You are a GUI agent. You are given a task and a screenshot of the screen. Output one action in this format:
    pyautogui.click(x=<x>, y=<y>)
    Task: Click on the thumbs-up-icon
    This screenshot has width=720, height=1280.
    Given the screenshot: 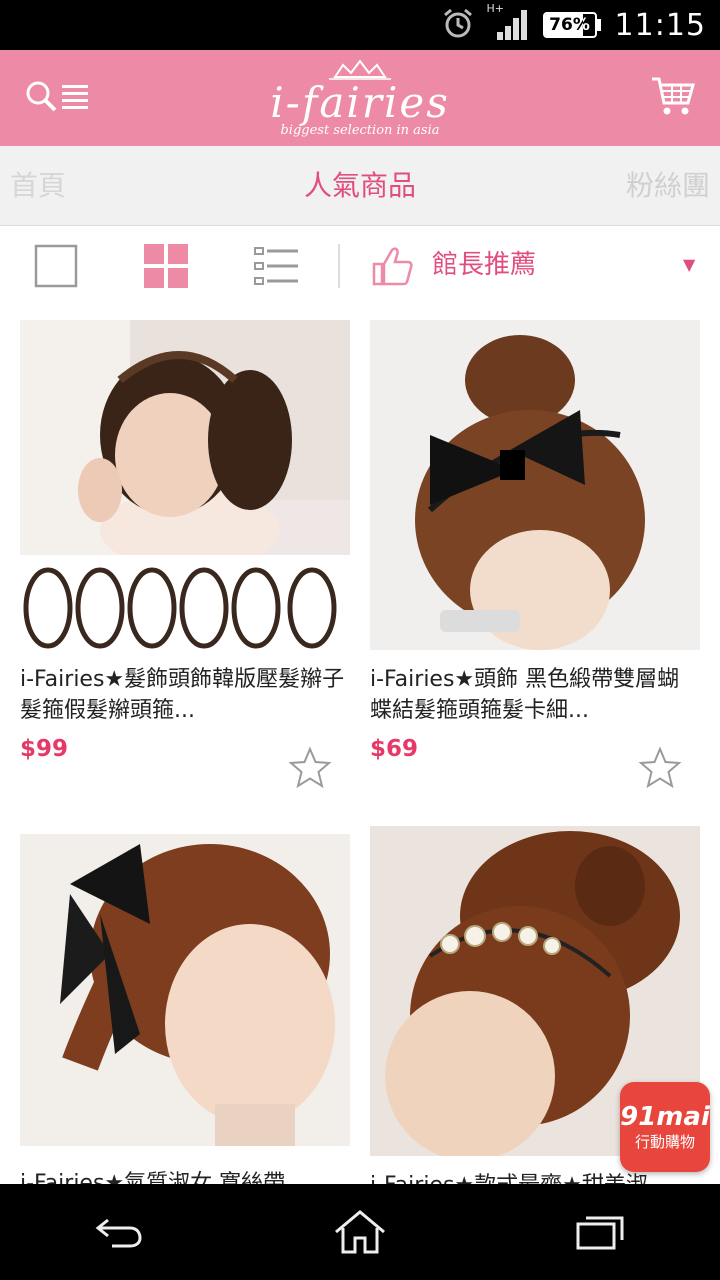 What is the action you would take?
    pyautogui.click(x=392, y=268)
    